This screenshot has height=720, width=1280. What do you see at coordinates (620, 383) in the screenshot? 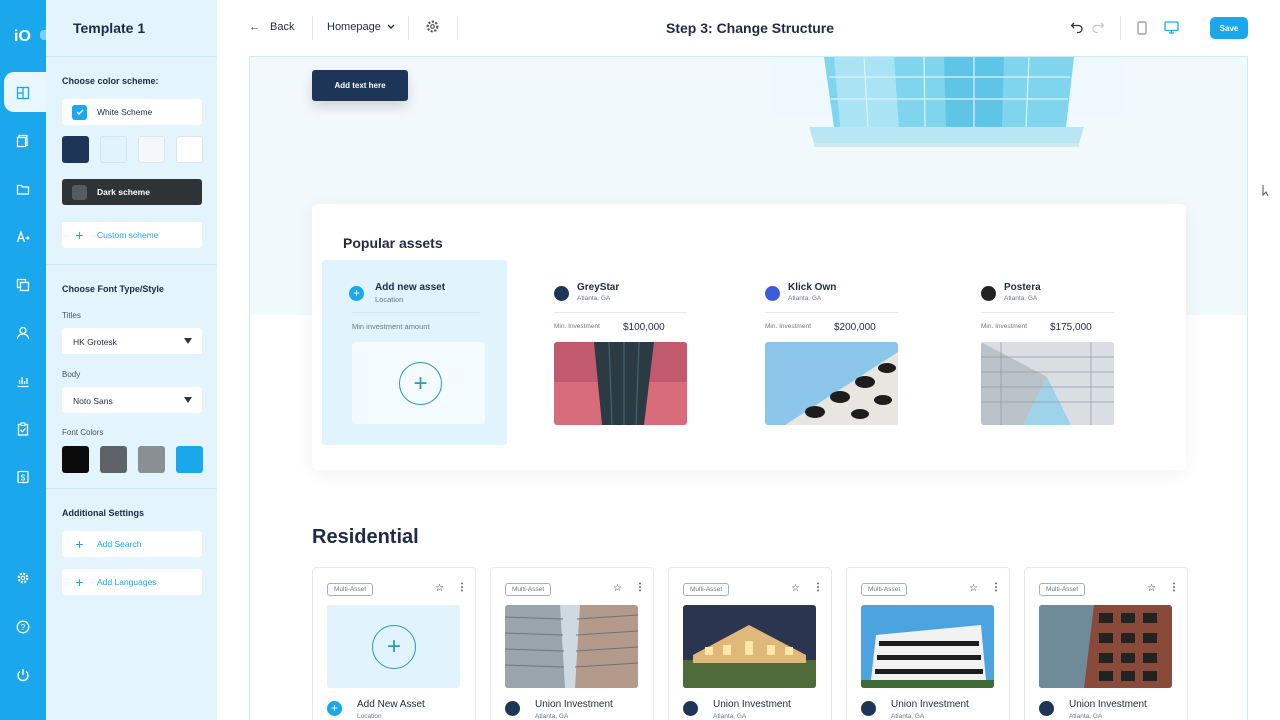
I see `asset-image` at bounding box center [620, 383].